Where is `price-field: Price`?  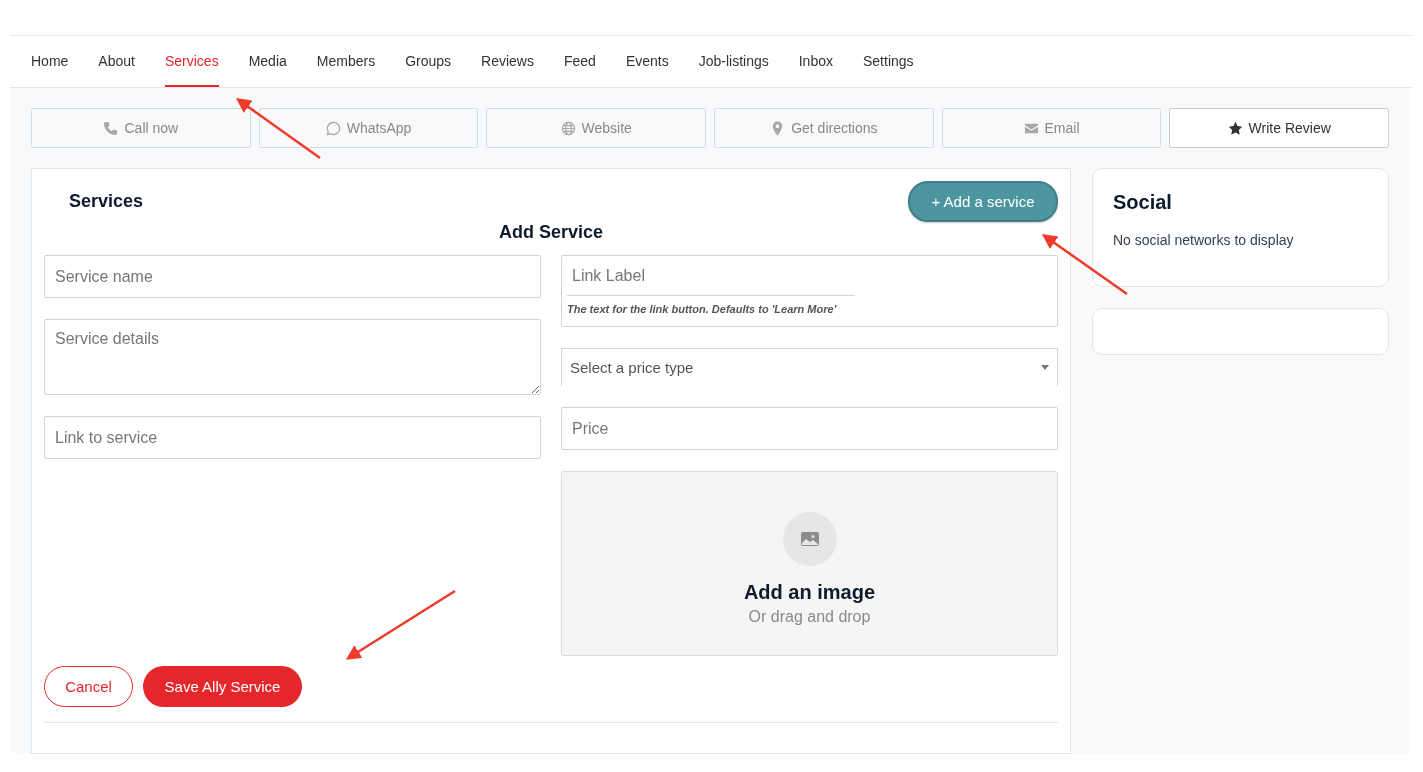
price-field: Price is located at coordinates (809, 428).